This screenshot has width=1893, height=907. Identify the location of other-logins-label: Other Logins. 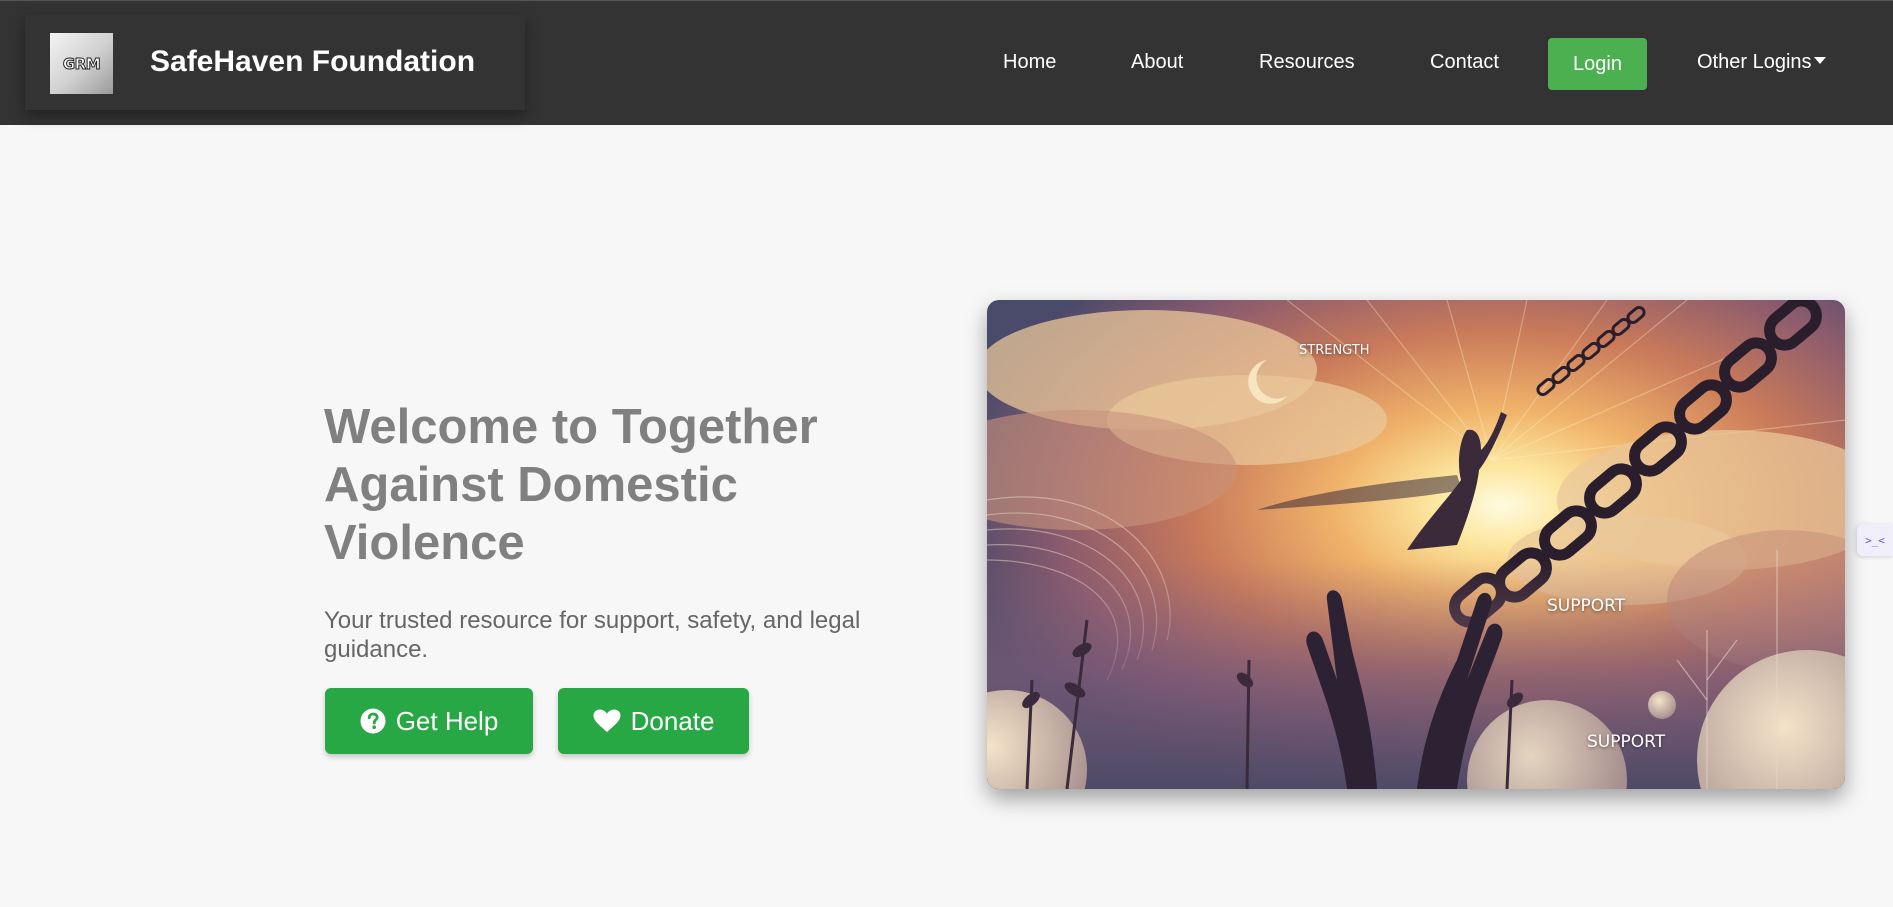
(1754, 62).